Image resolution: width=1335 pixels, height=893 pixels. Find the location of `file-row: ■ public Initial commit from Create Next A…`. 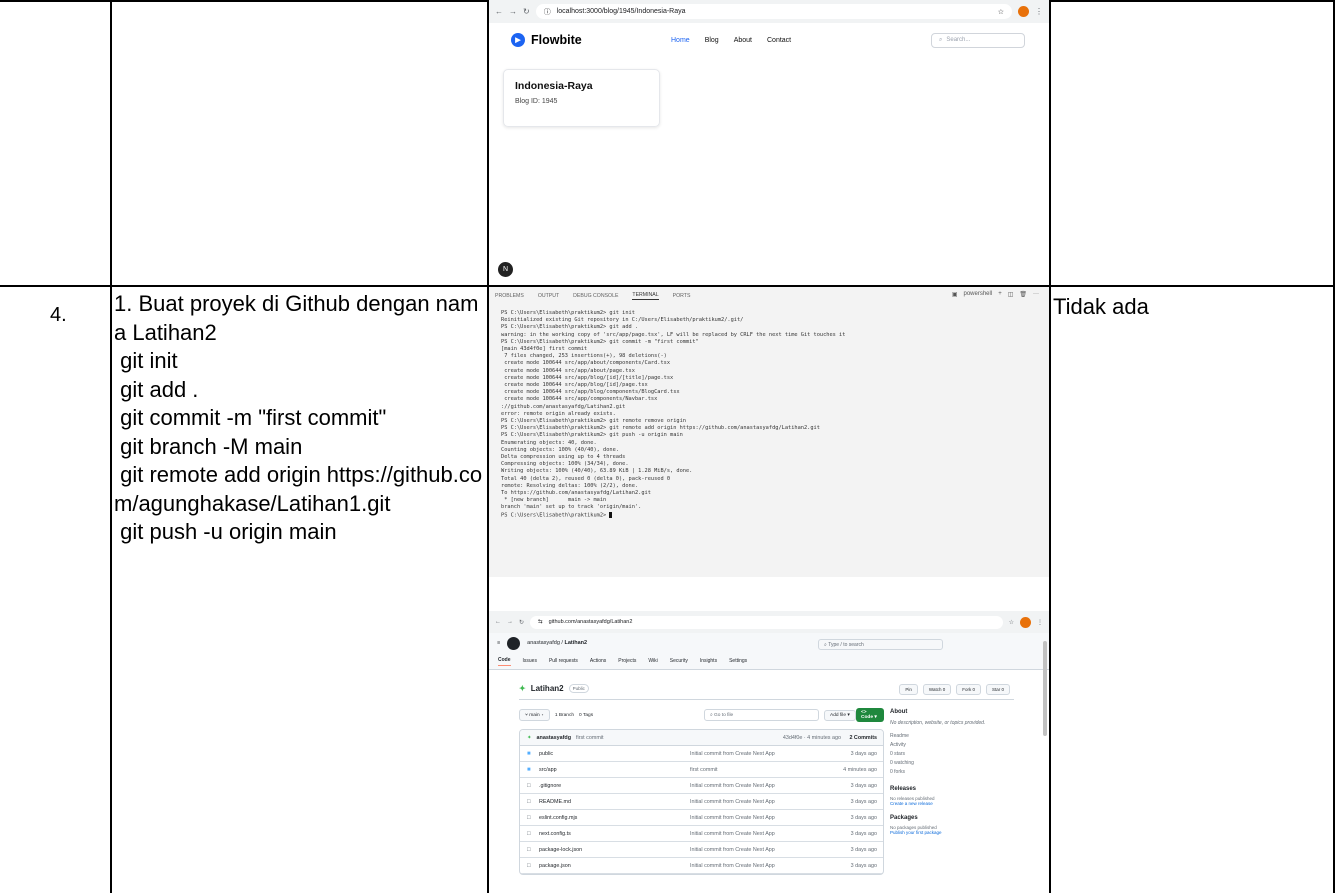

file-row: ■ public Initial commit from Create Next A… is located at coordinates (701, 754).